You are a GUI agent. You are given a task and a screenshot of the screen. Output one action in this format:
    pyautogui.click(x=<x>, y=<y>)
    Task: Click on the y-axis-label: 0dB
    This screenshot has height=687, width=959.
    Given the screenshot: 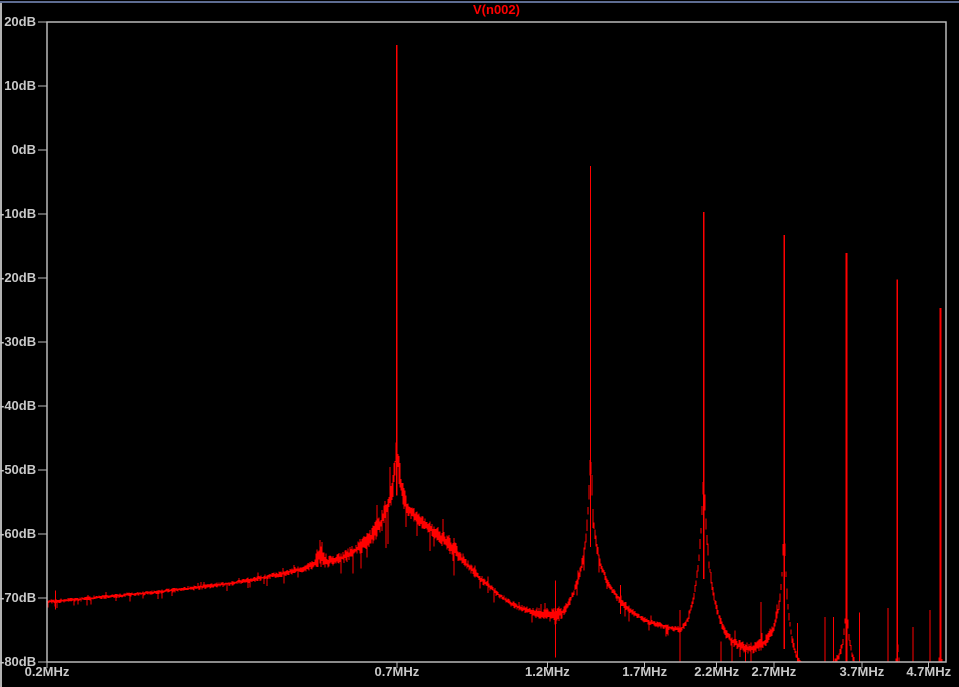 What is the action you would take?
    pyautogui.click(x=23, y=149)
    